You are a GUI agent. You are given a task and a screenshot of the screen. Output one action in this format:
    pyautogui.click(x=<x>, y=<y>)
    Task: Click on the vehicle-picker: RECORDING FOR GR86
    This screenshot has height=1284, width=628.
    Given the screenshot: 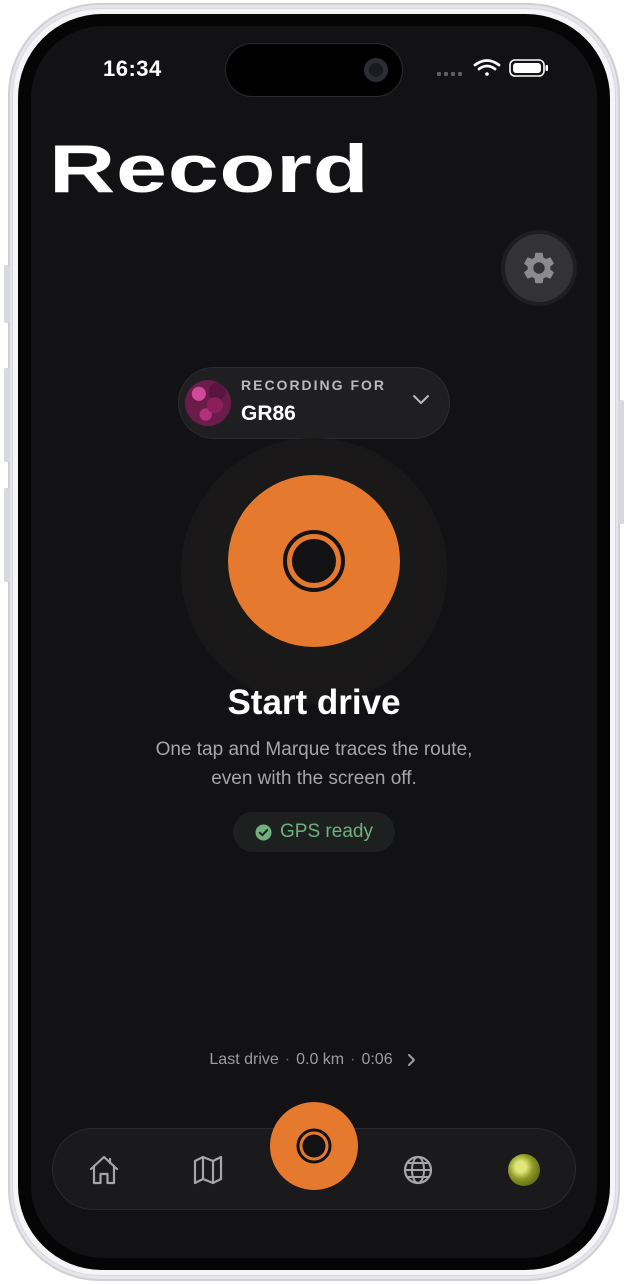 What is the action you would take?
    pyautogui.click(x=314, y=403)
    